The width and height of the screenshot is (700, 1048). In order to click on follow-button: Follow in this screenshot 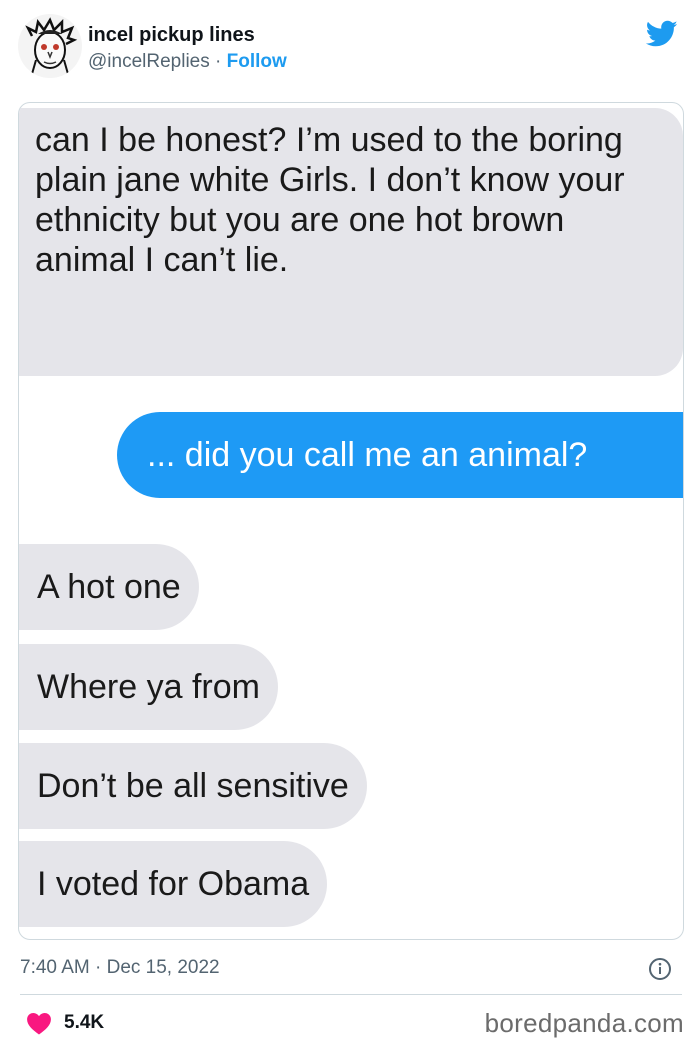, I will do `click(257, 61)`.